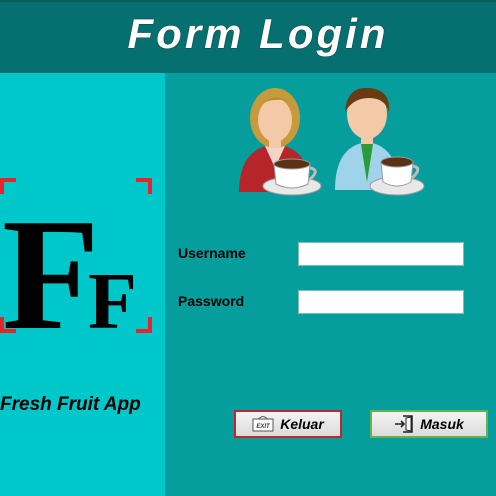 This screenshot has width=496, height=496. Describe the element at coordinates (51, 259) in the screenshot. I see `logo-letter-large: F` at that location.